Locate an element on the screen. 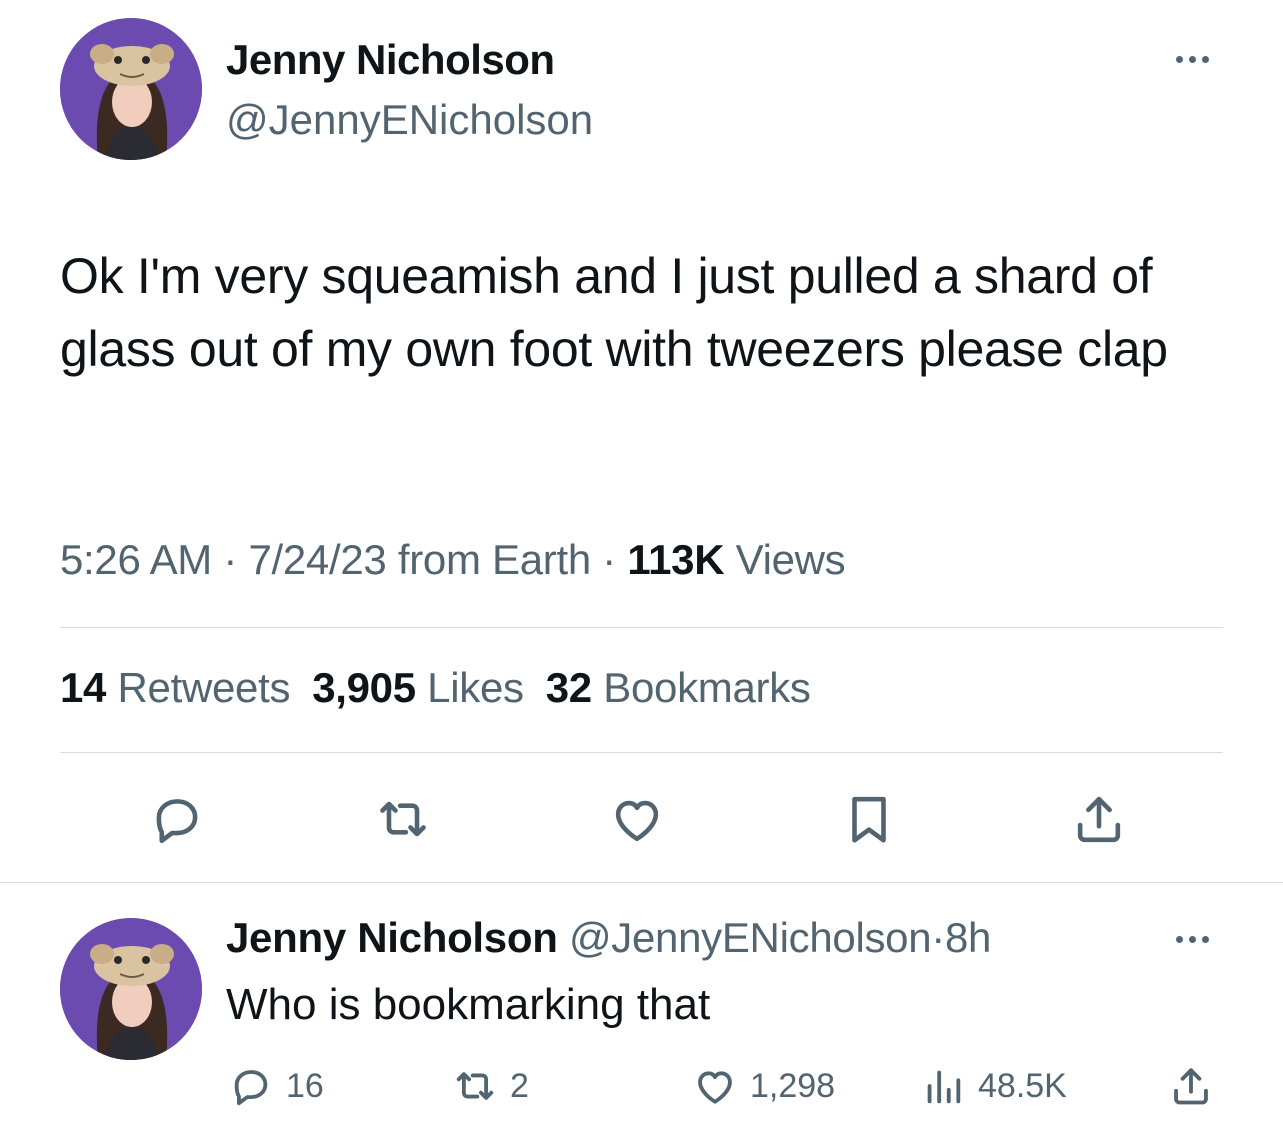  share-button is located at coordinates (1099, 819).